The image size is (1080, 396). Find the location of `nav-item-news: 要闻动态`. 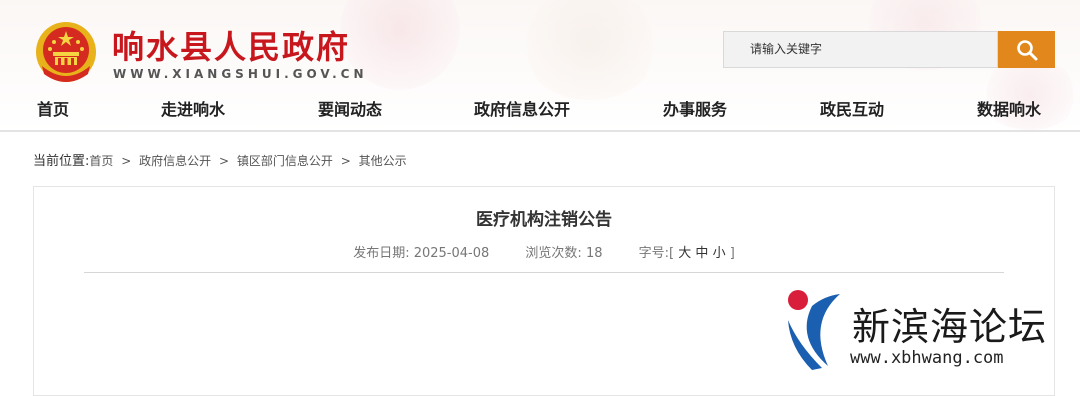

nav-item-news: 要闻动态 is located at coordinates (350, 110).